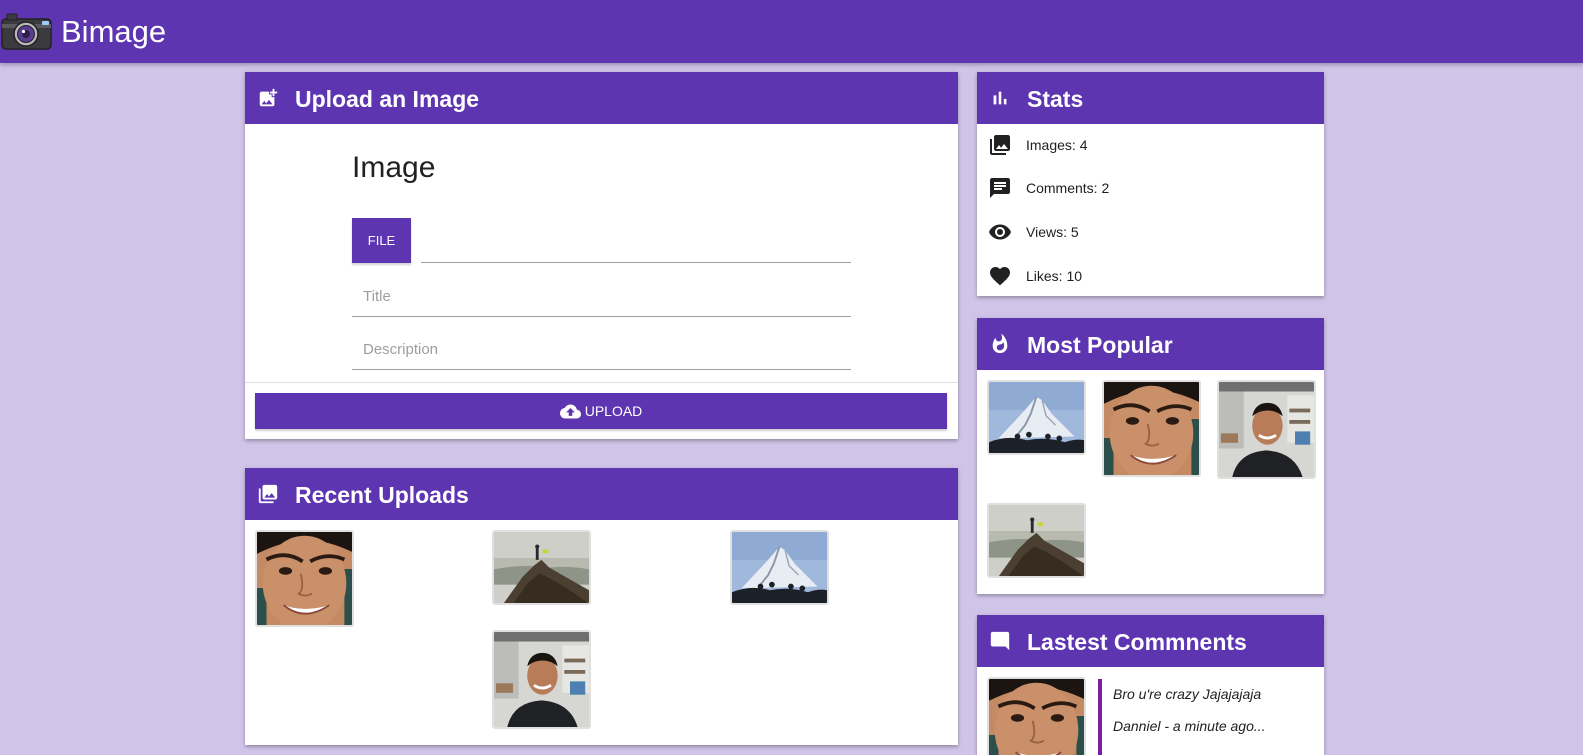 This screenshot has height=755, width=1583. I want to click on stat-comments: Comments: 2, so click(1150, 188).